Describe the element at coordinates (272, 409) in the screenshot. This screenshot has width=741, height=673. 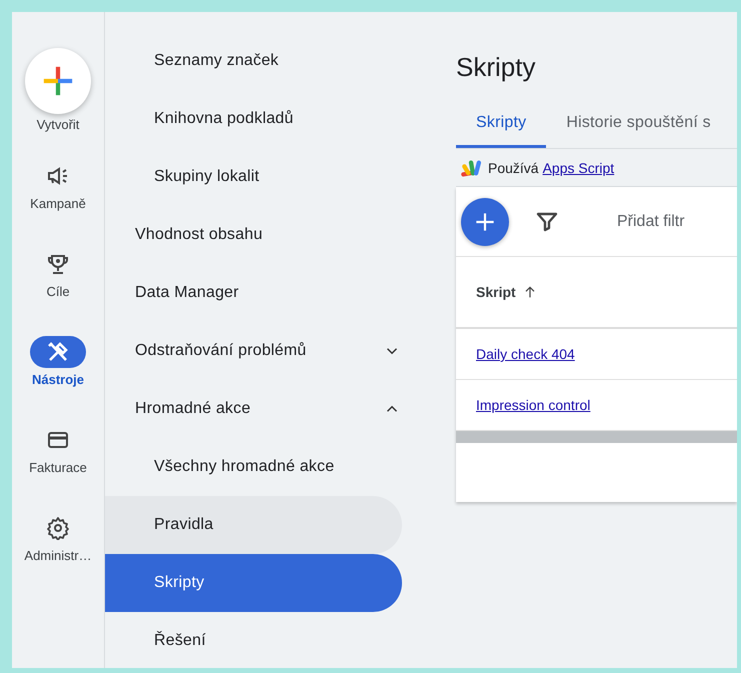
I see `nav-item: Hromadné akce` at that location.